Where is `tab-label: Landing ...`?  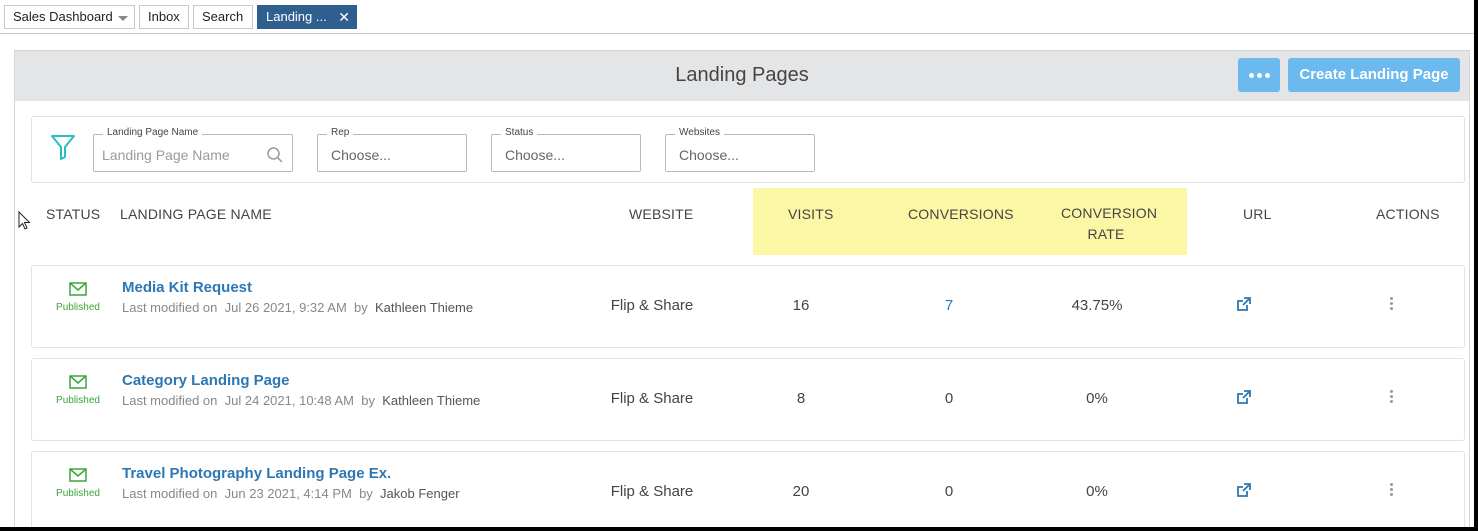 tab-label: Landing ... is located at coordinates (296, 16).